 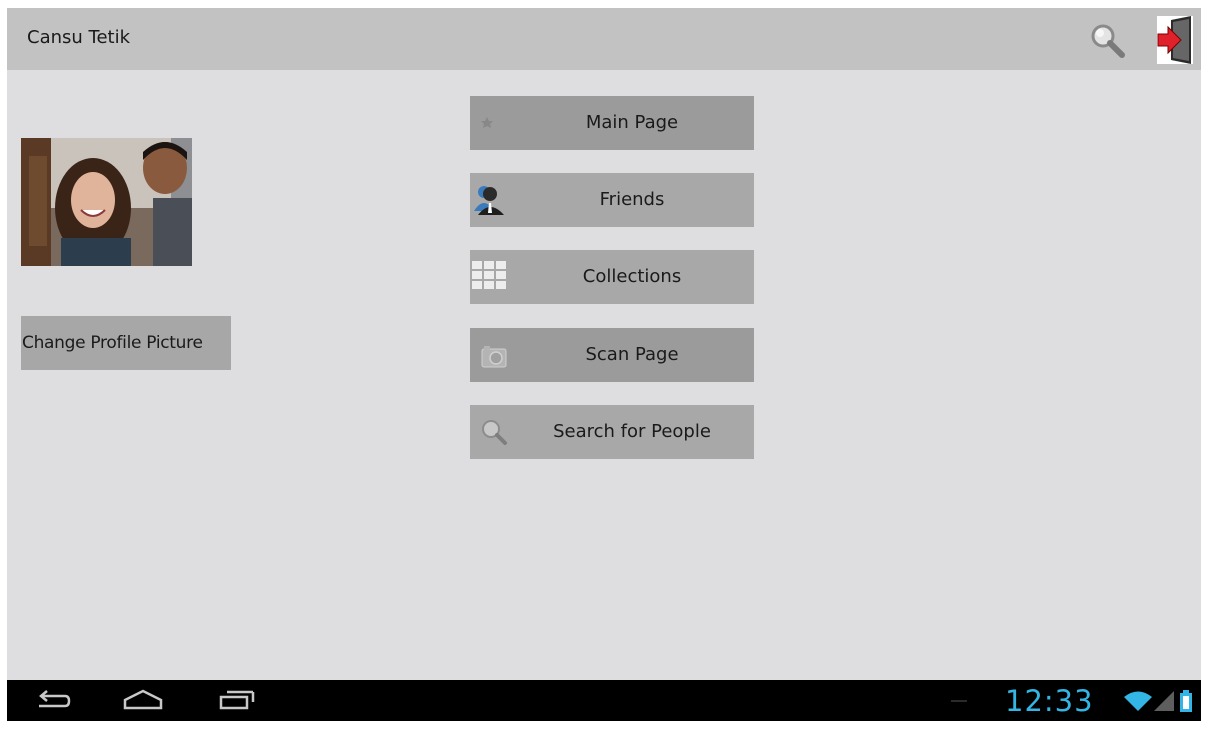 I want to click on profile-photo, so click(x=106, y=202).